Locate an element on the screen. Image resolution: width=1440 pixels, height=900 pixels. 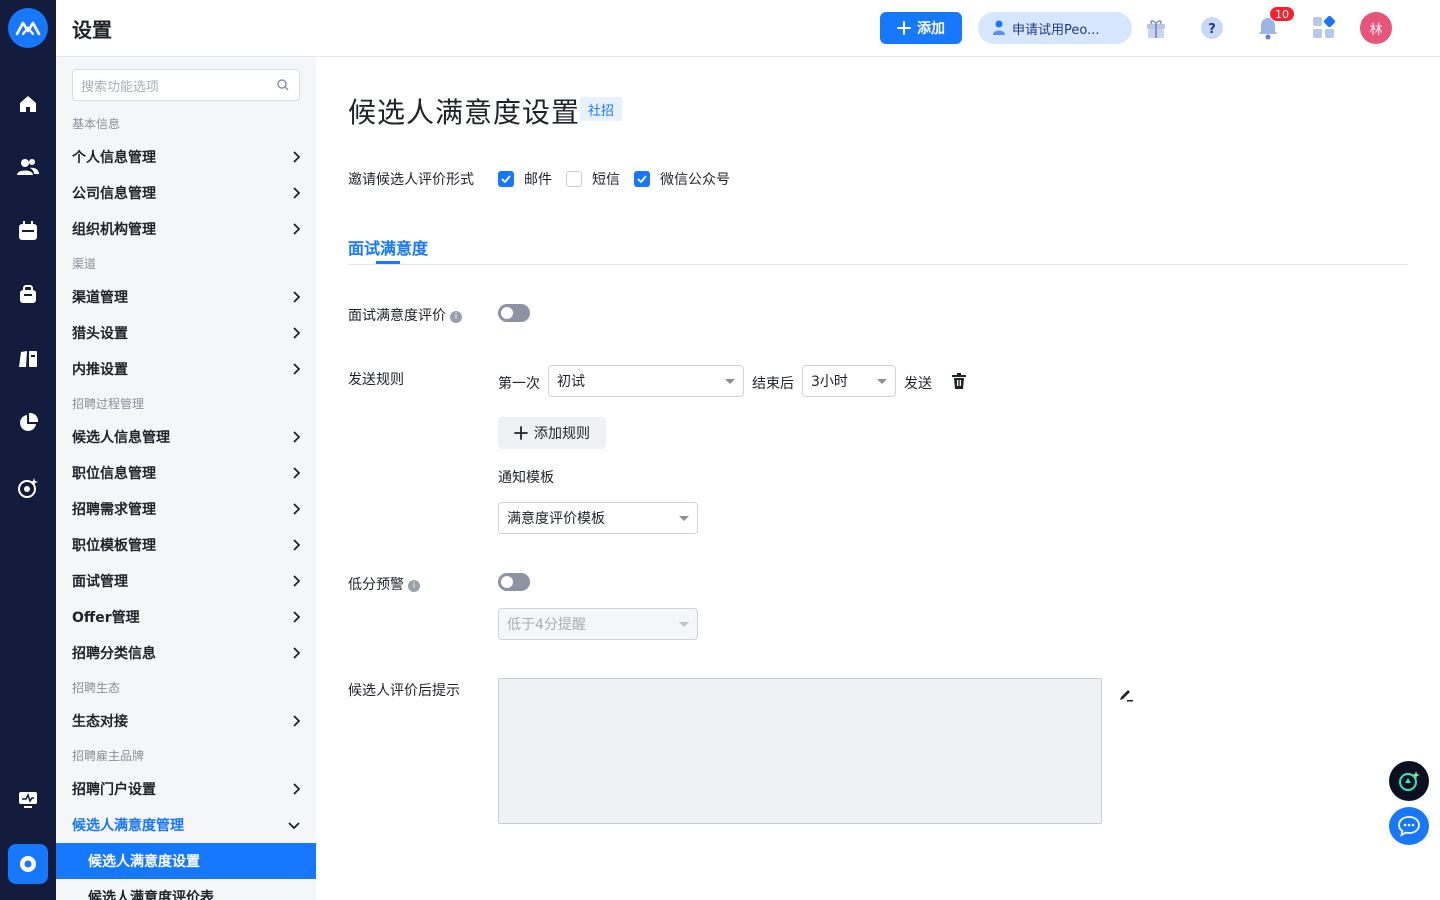
checkbox-sms: 短信 is located at coordinates (593, 179).